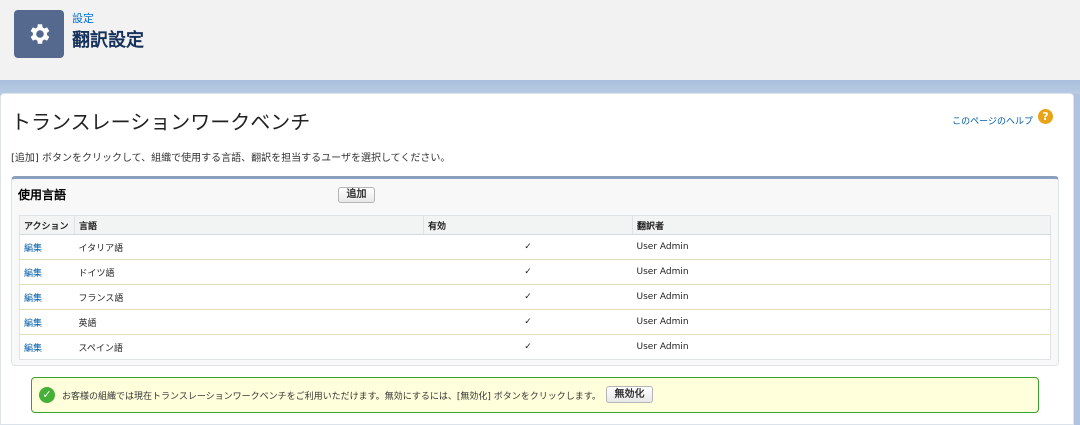  I want to click on language-cell: スペイン語, so click(100, 348).